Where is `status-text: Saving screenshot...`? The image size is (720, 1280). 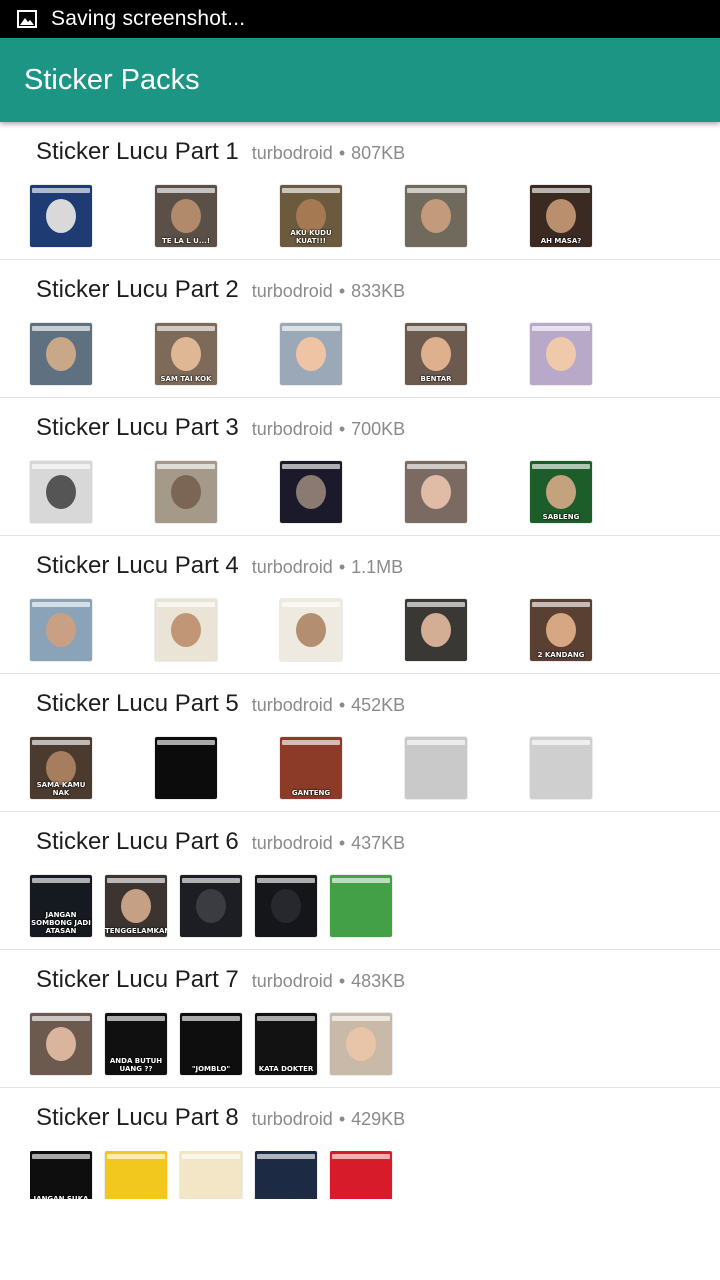
status-text: Saving screenshot... is located at coordinates (148, 18).